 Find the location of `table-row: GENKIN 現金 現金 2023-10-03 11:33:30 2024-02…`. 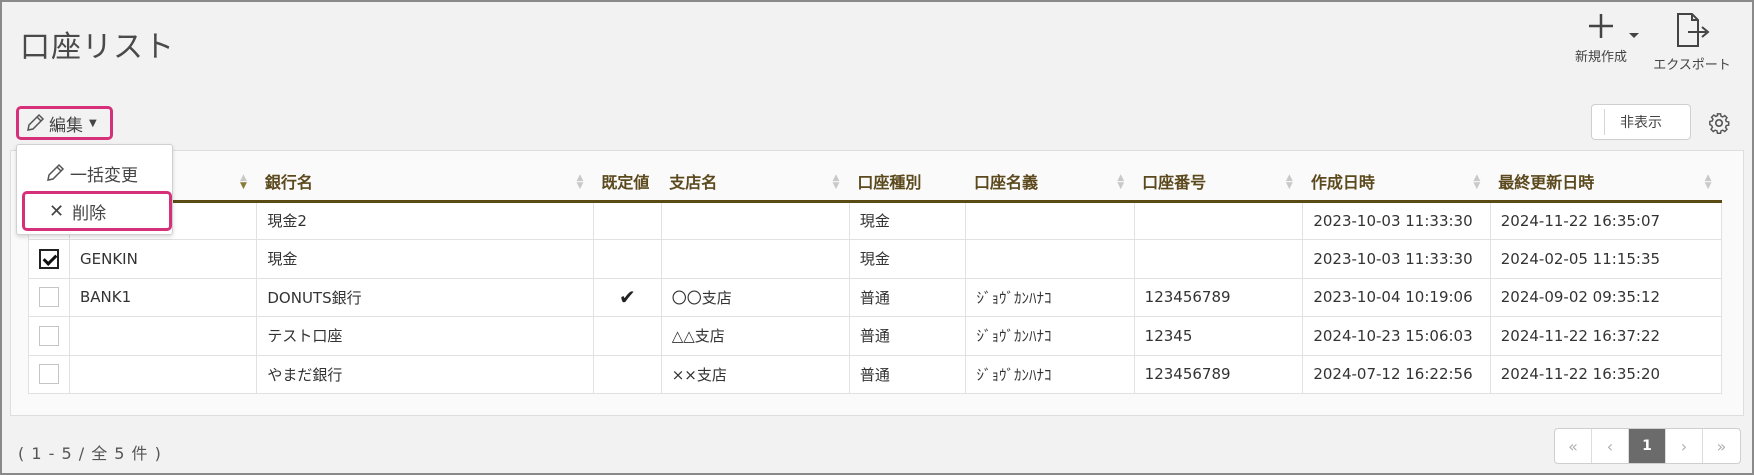

table-row: GENKIN 現金 現金 2023-10-03 11:33:30 2024-02… is located at coordinates (875, 259).